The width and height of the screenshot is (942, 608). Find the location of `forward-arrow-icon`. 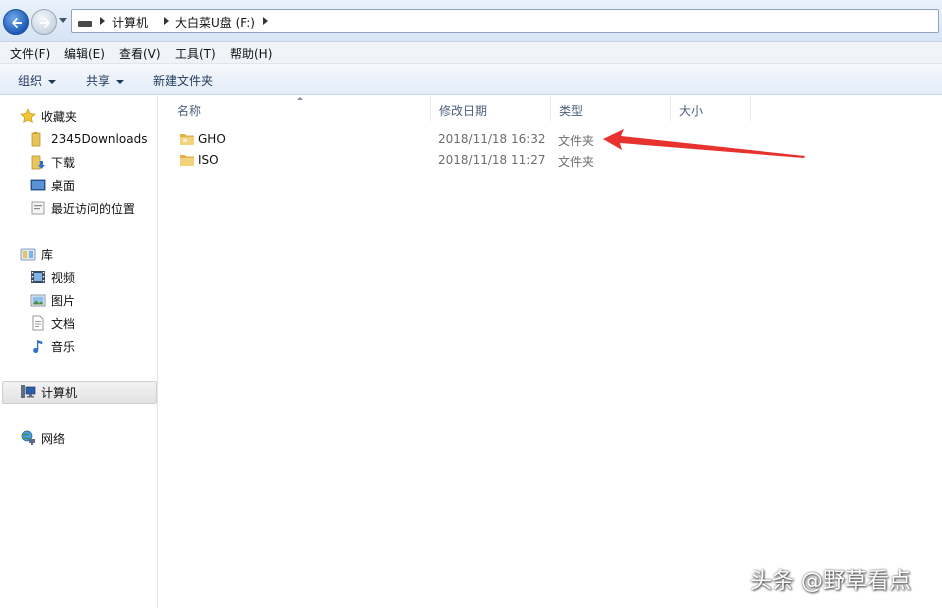

forward-arrow-icon is located at coordinates (45, 23).